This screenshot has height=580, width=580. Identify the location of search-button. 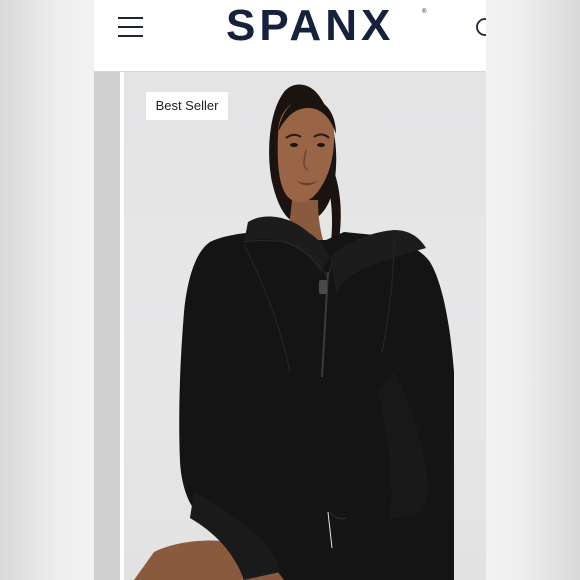
(480, 28).